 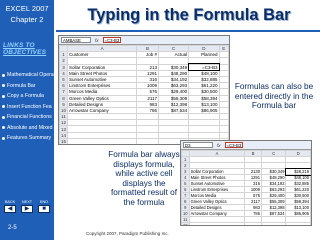 What do you see at coordinates (21, 85) in the screenshot?
I see `nav-item-label: Formula Bar` at bounding box center [21, 85].